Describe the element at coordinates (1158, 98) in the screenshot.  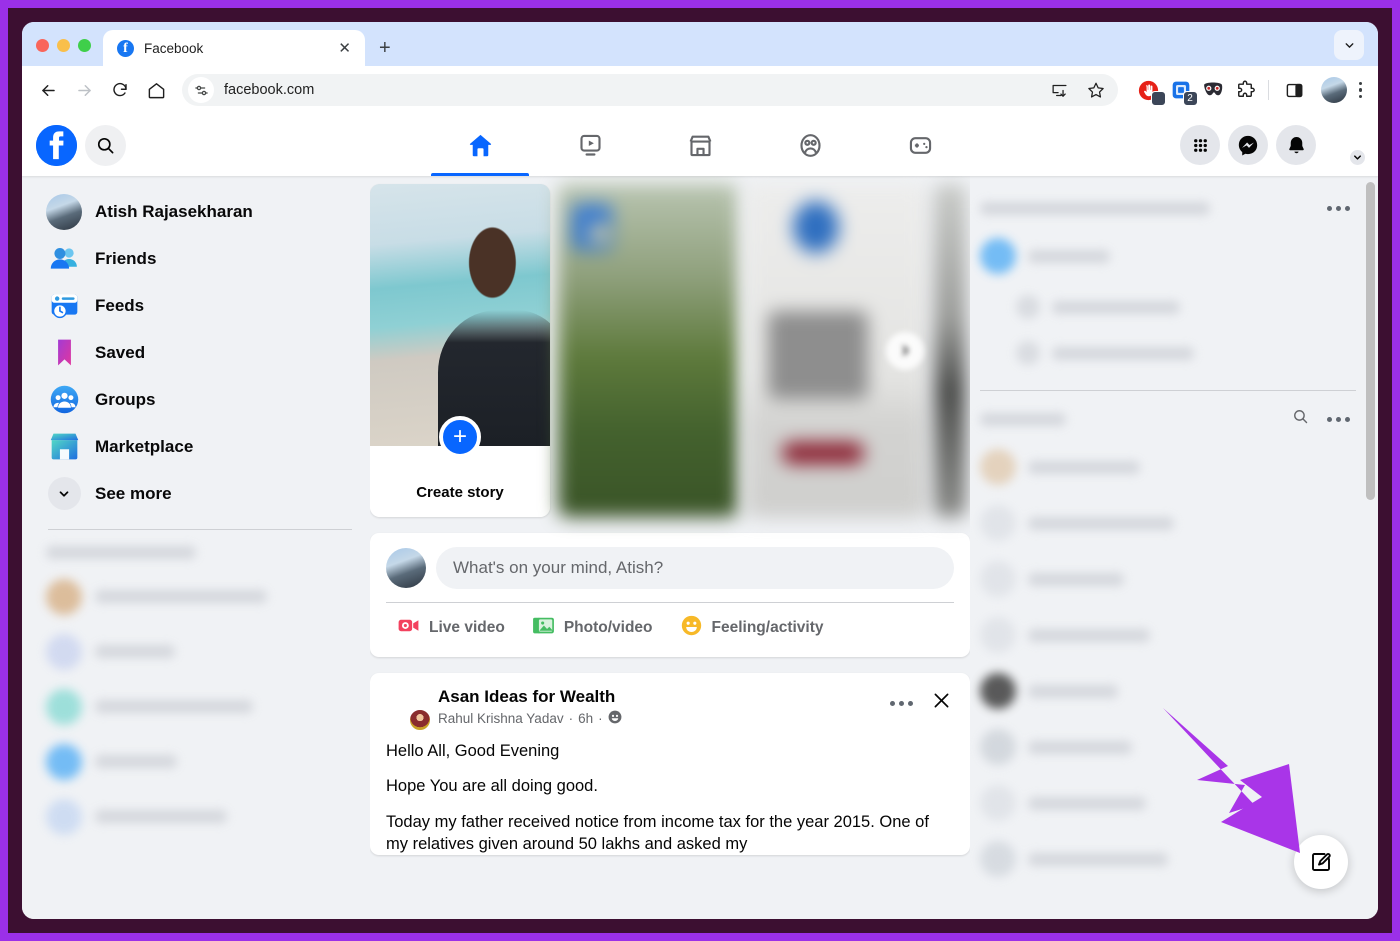
I see `adblock-badge` at that location.